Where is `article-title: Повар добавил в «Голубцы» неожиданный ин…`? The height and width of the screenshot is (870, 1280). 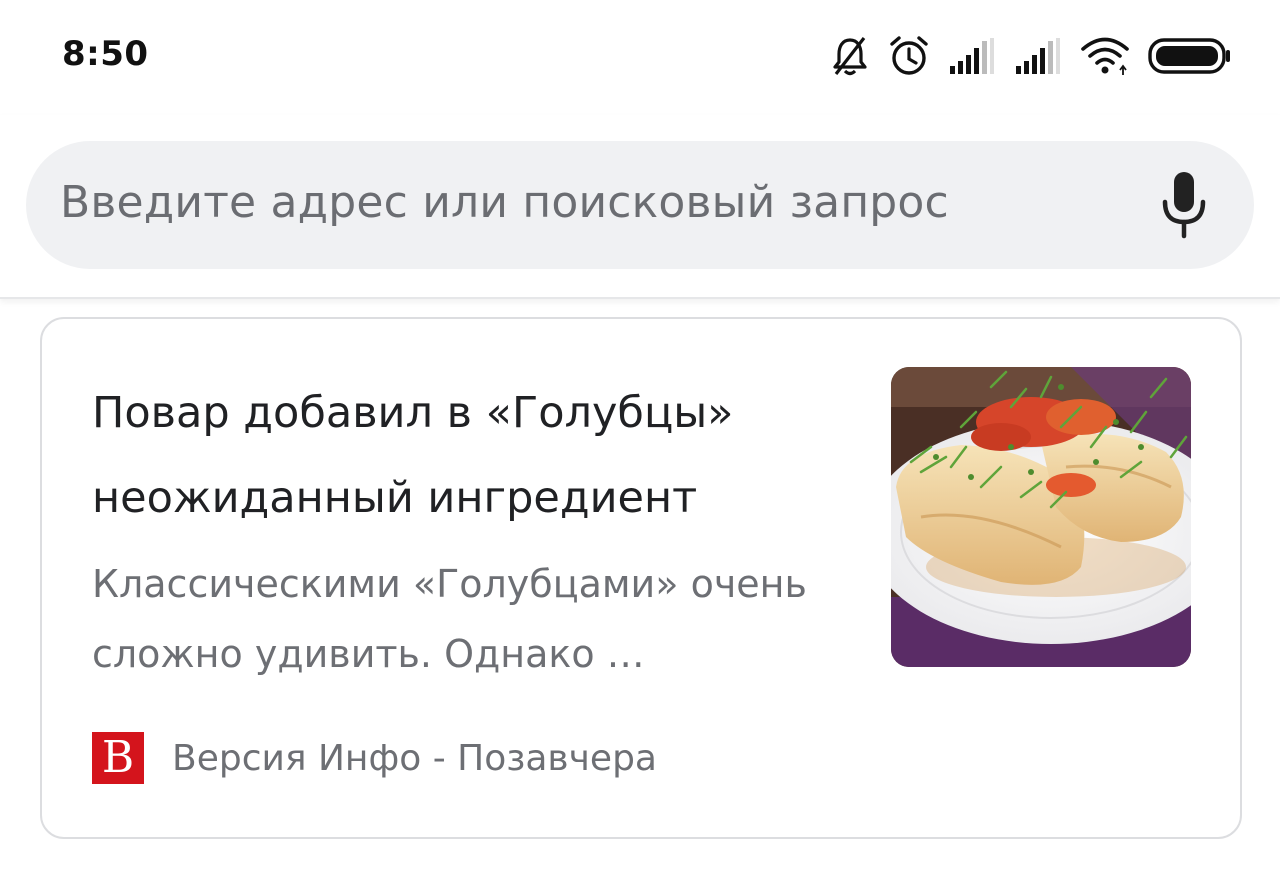 article-title: Повар добавил в «Голубцы» неожиданный ин… is located at coordinates (462, 456).